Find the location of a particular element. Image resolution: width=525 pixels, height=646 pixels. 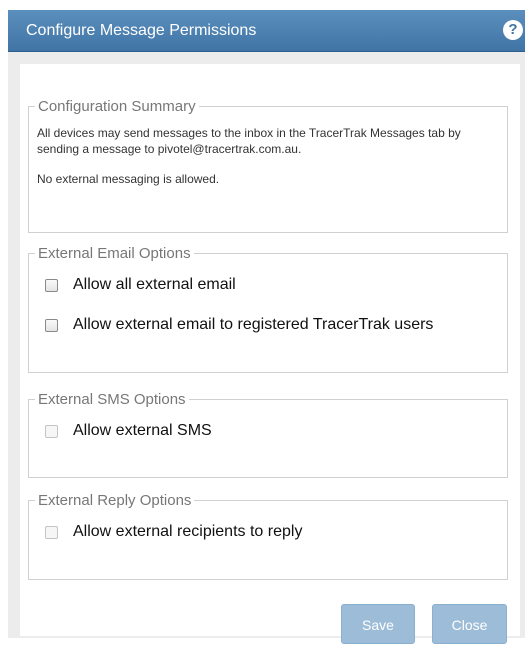

configuration-summary-legend: Configuration Summary is located at coordinates (117, 106).